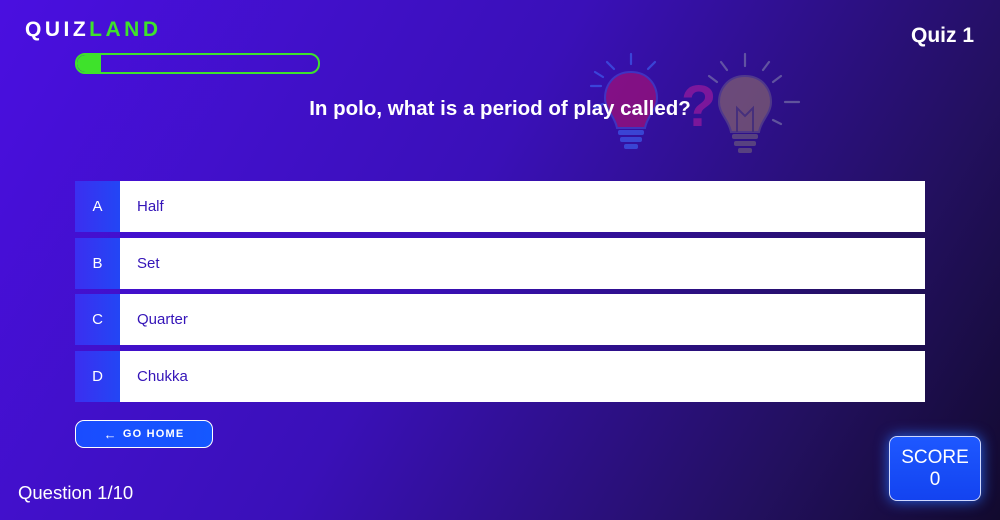 This screenshot has width=1000, height=520. I want to click on answer-letter: C, so click(97, 319).